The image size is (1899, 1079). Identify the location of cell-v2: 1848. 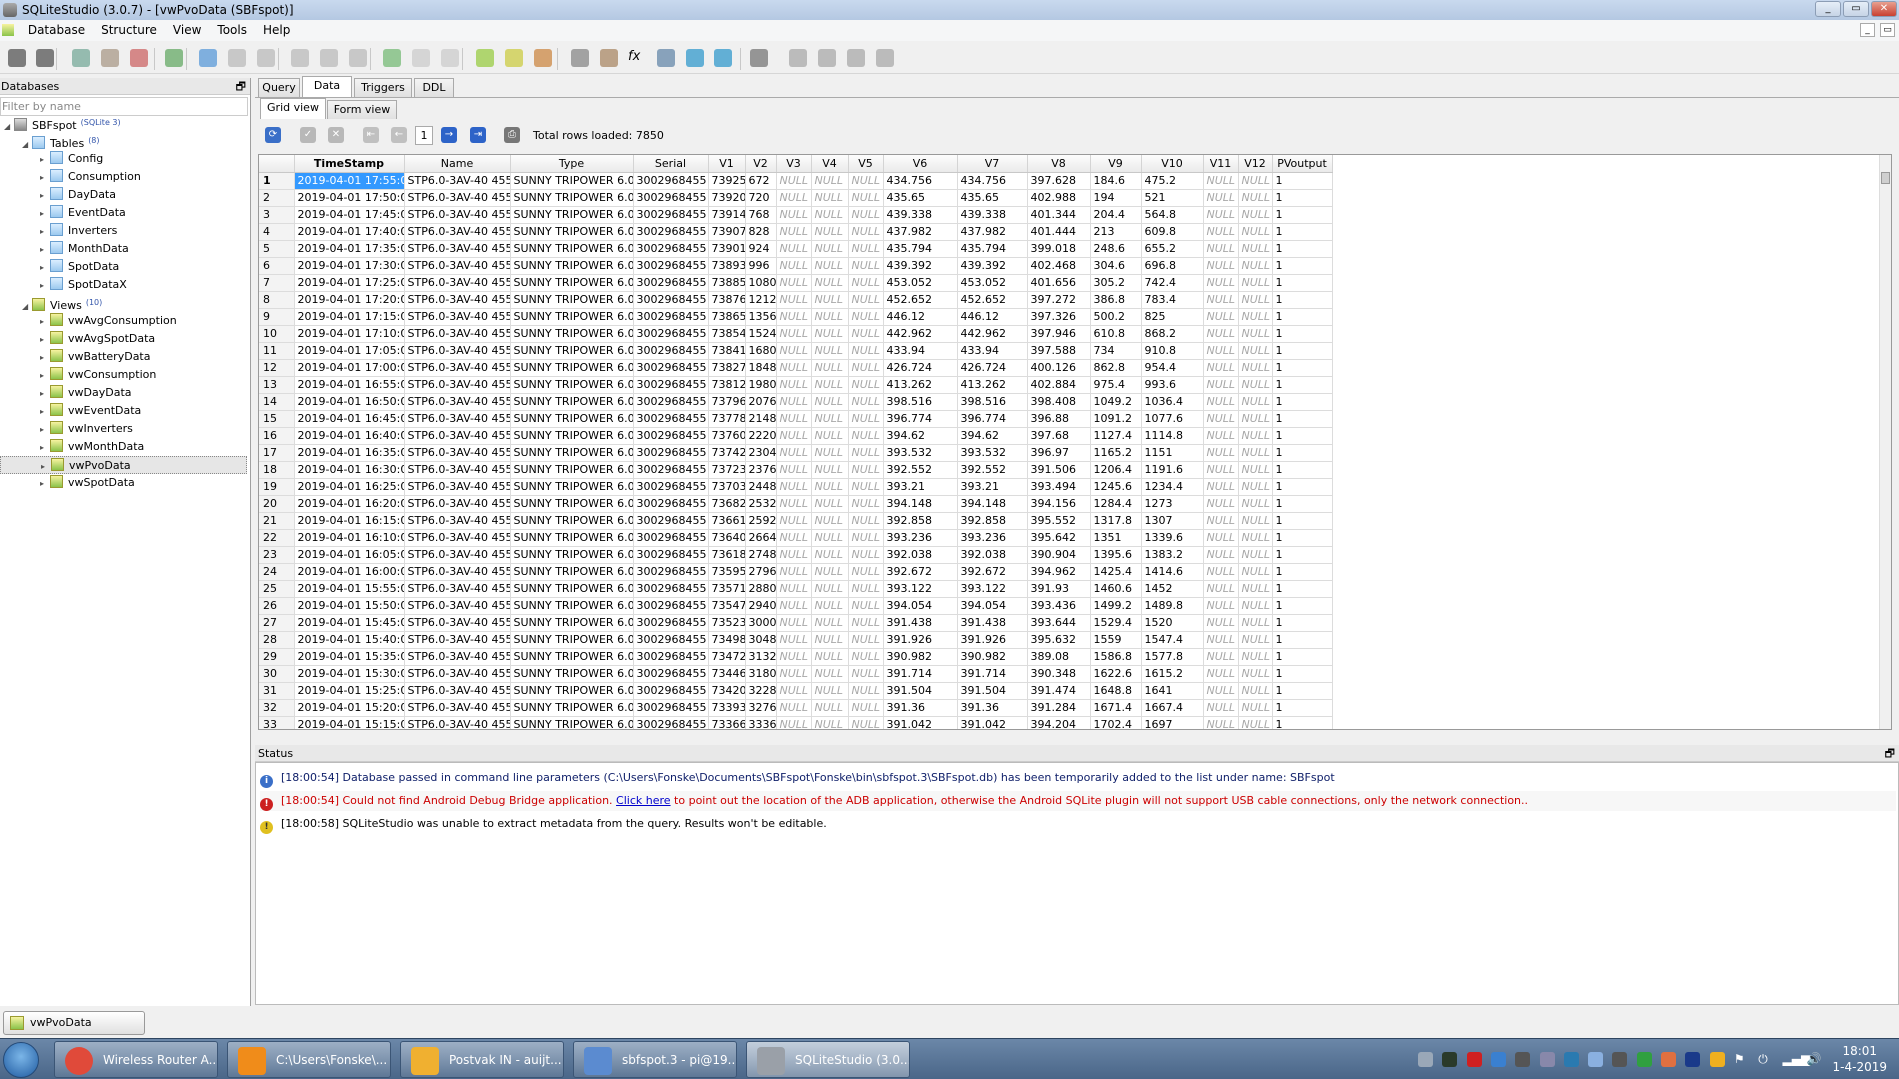
(761, 368).